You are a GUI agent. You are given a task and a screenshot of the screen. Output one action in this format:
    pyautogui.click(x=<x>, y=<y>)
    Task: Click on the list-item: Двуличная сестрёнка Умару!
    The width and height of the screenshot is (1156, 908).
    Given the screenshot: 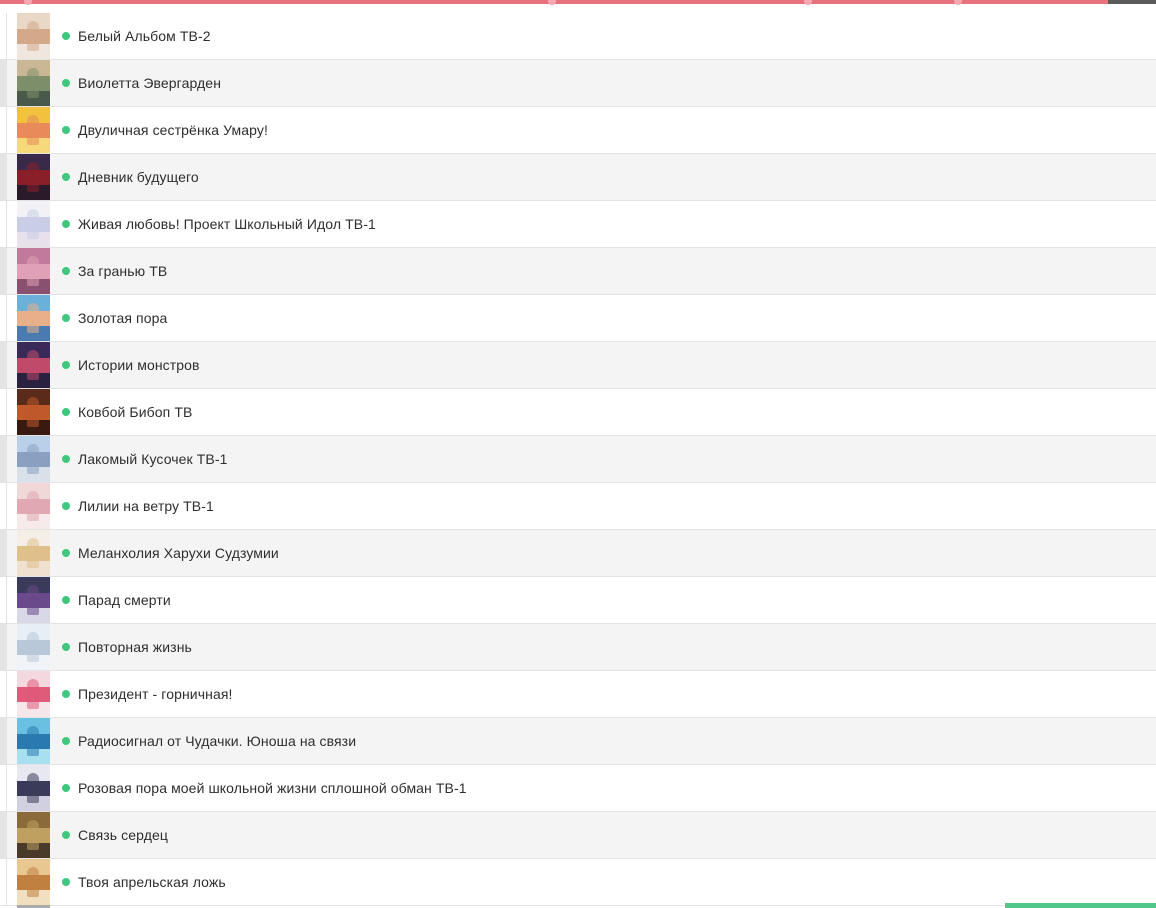 What is the action you would take?
    pyautogui.click(x=578, y=130)
    